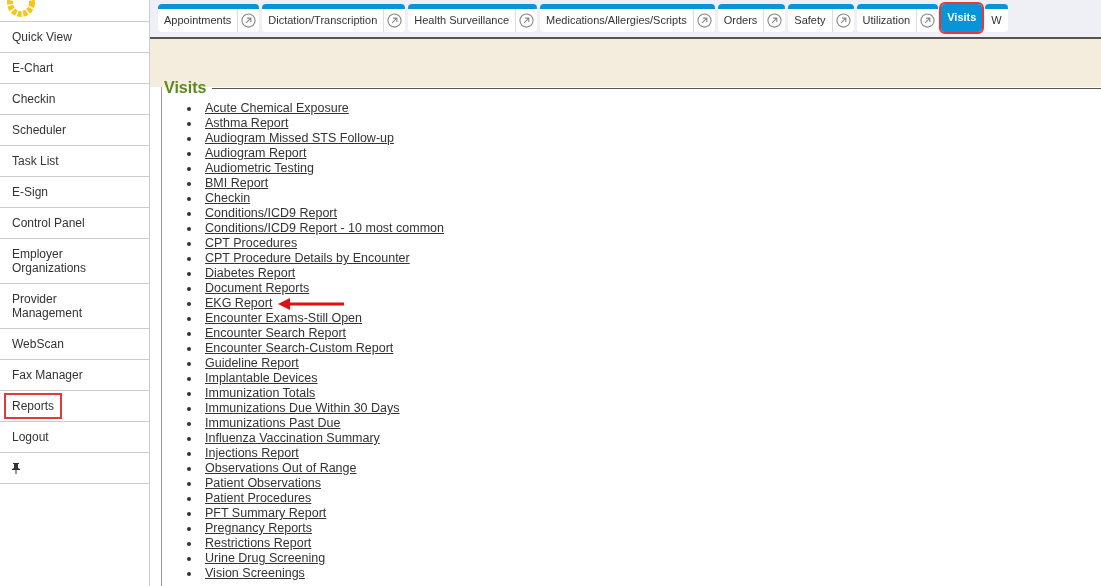  Describe the element at coordinates (67, 37) in the screenshot. I see `sidebar-item: Quick View` at that location.